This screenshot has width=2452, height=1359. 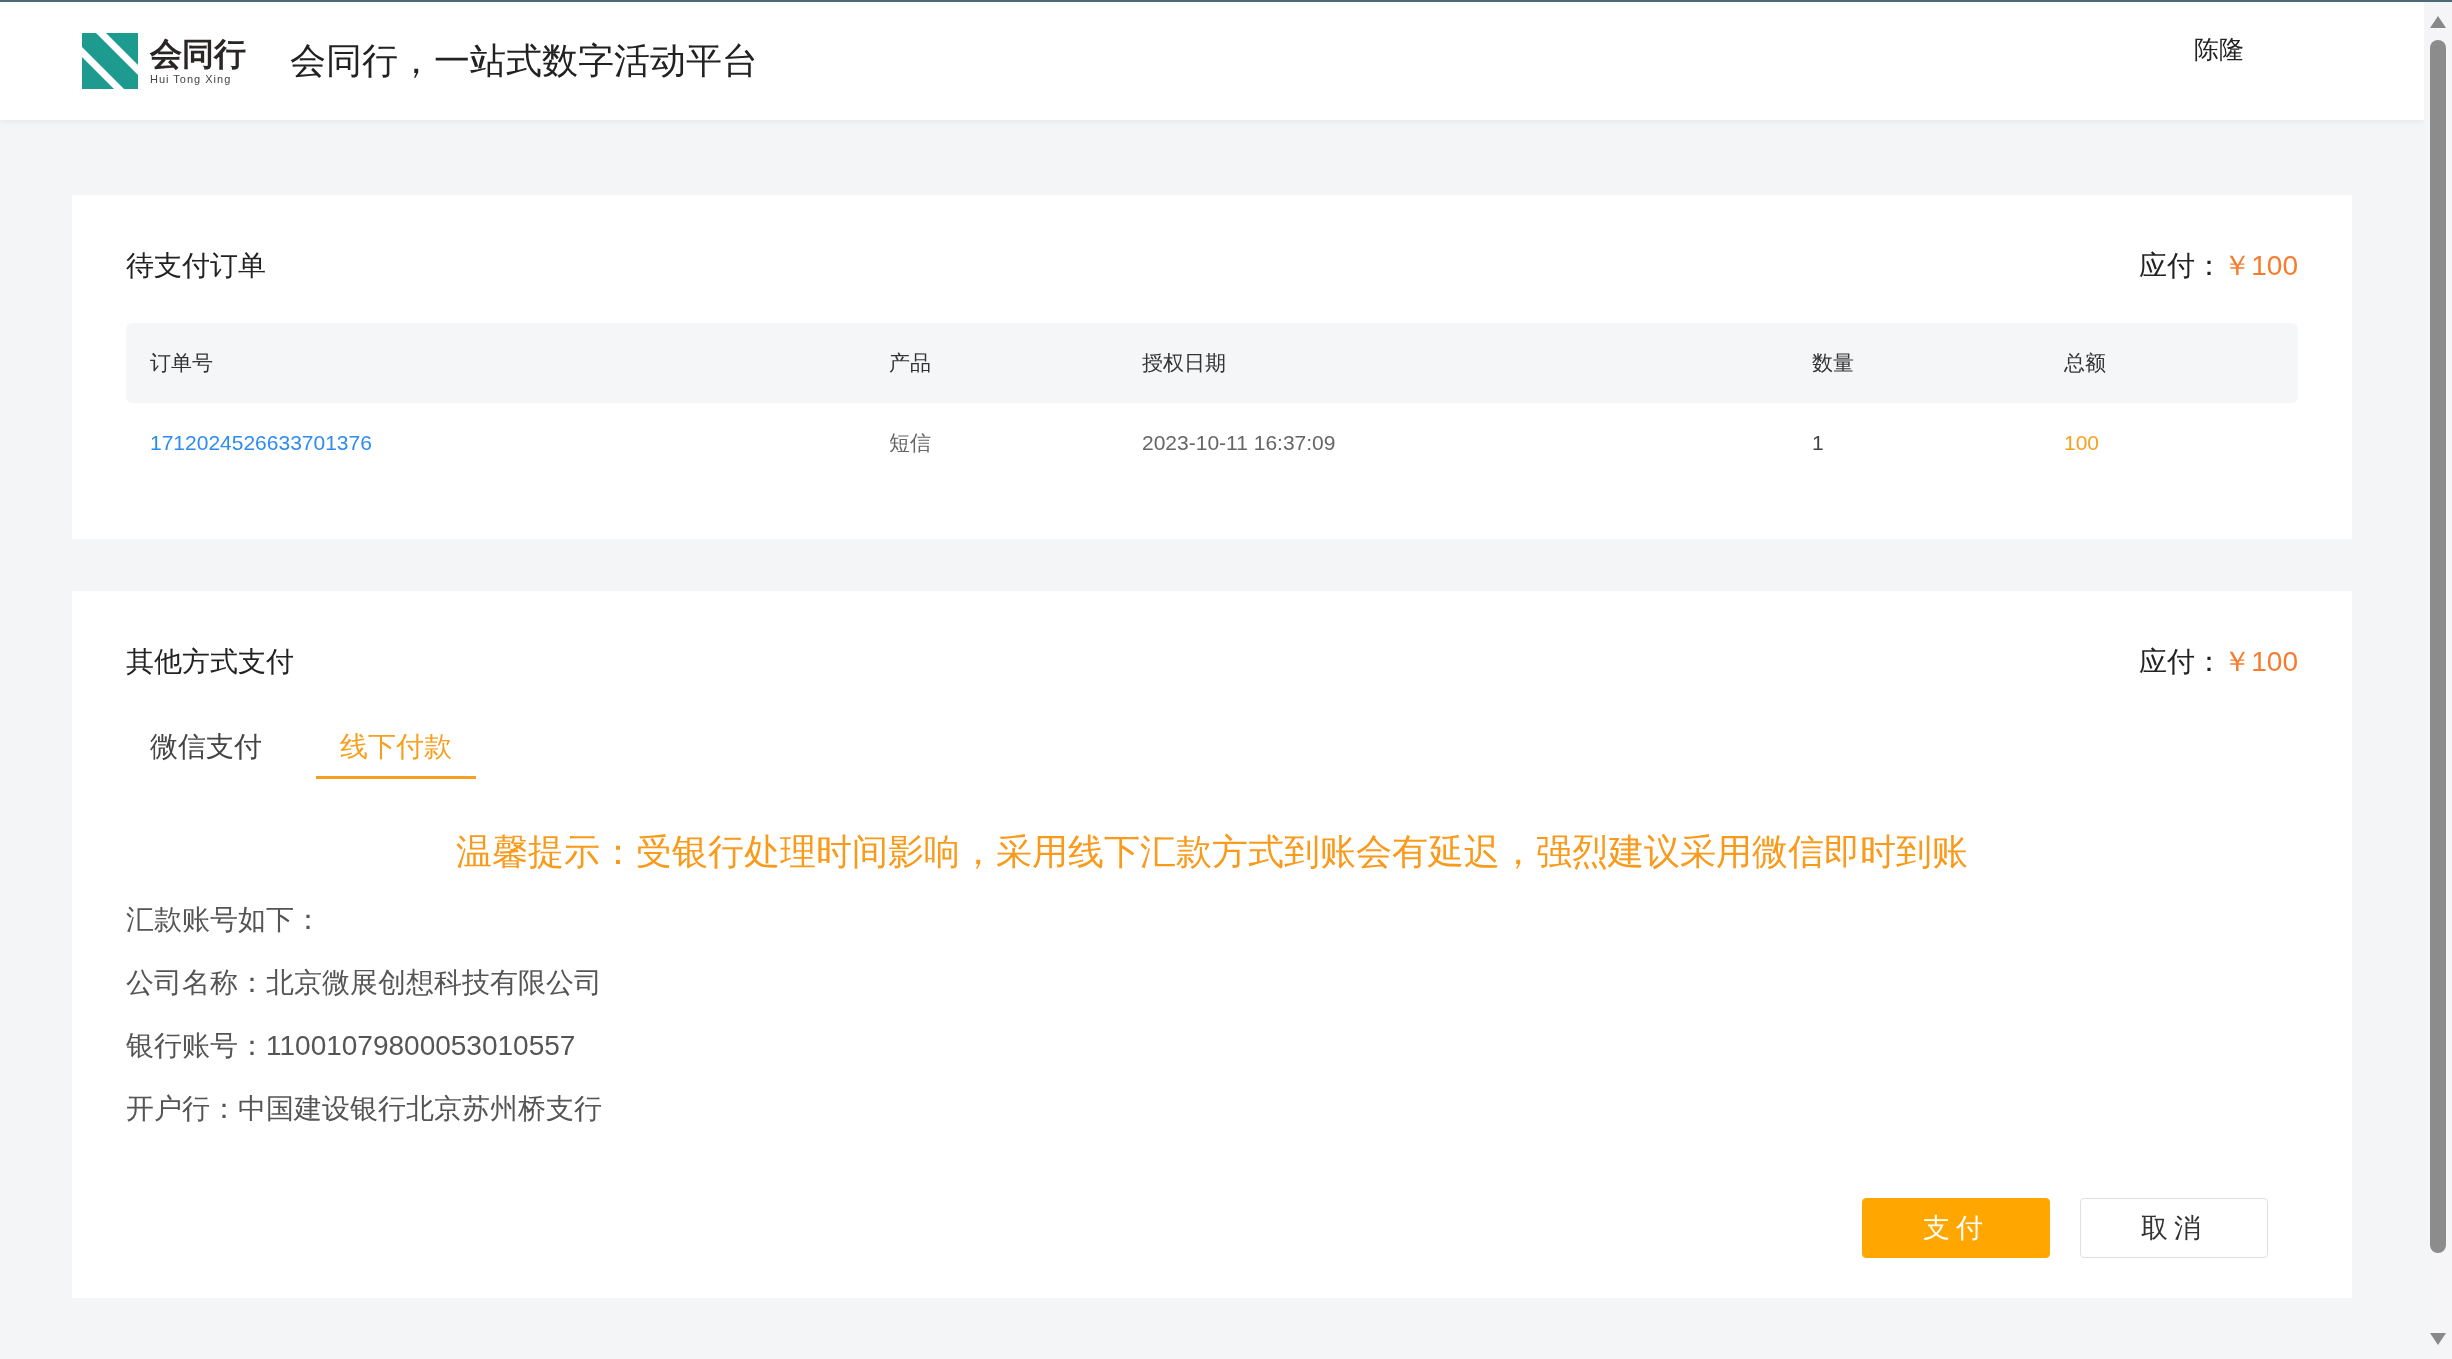 What do you see at coordinates (2438, 22) in the screenshot?
I see `scroll-up-icon` at bounding box center [2438, 22].